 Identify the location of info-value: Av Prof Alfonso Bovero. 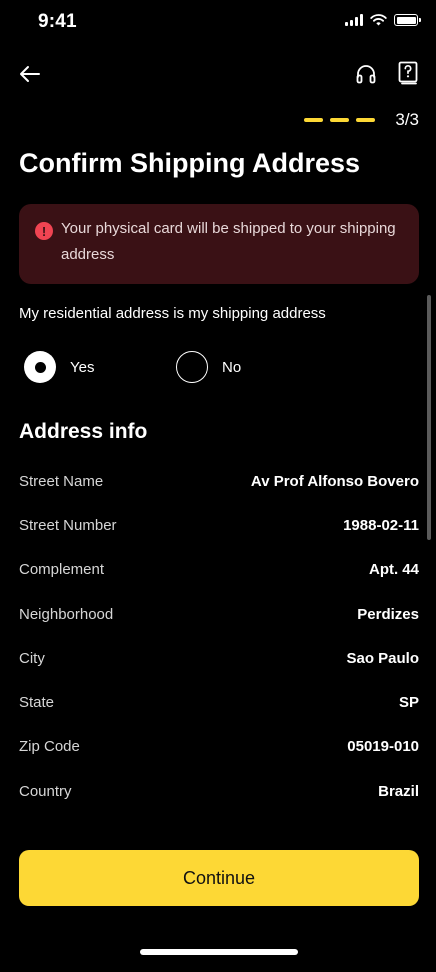
(334, 481).